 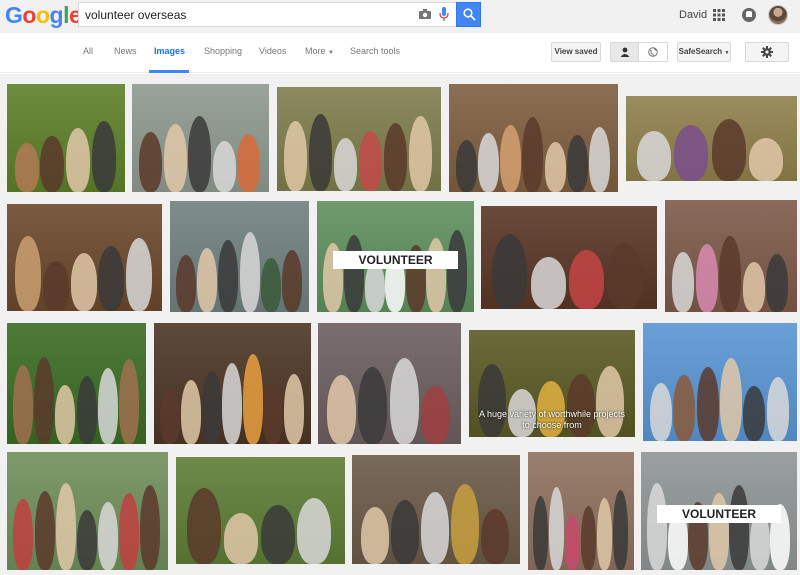 What do you see at coordinates (576, 52) in the screenshot?
I see `view-saved-button: View saved` at bounding box center [576, 52].